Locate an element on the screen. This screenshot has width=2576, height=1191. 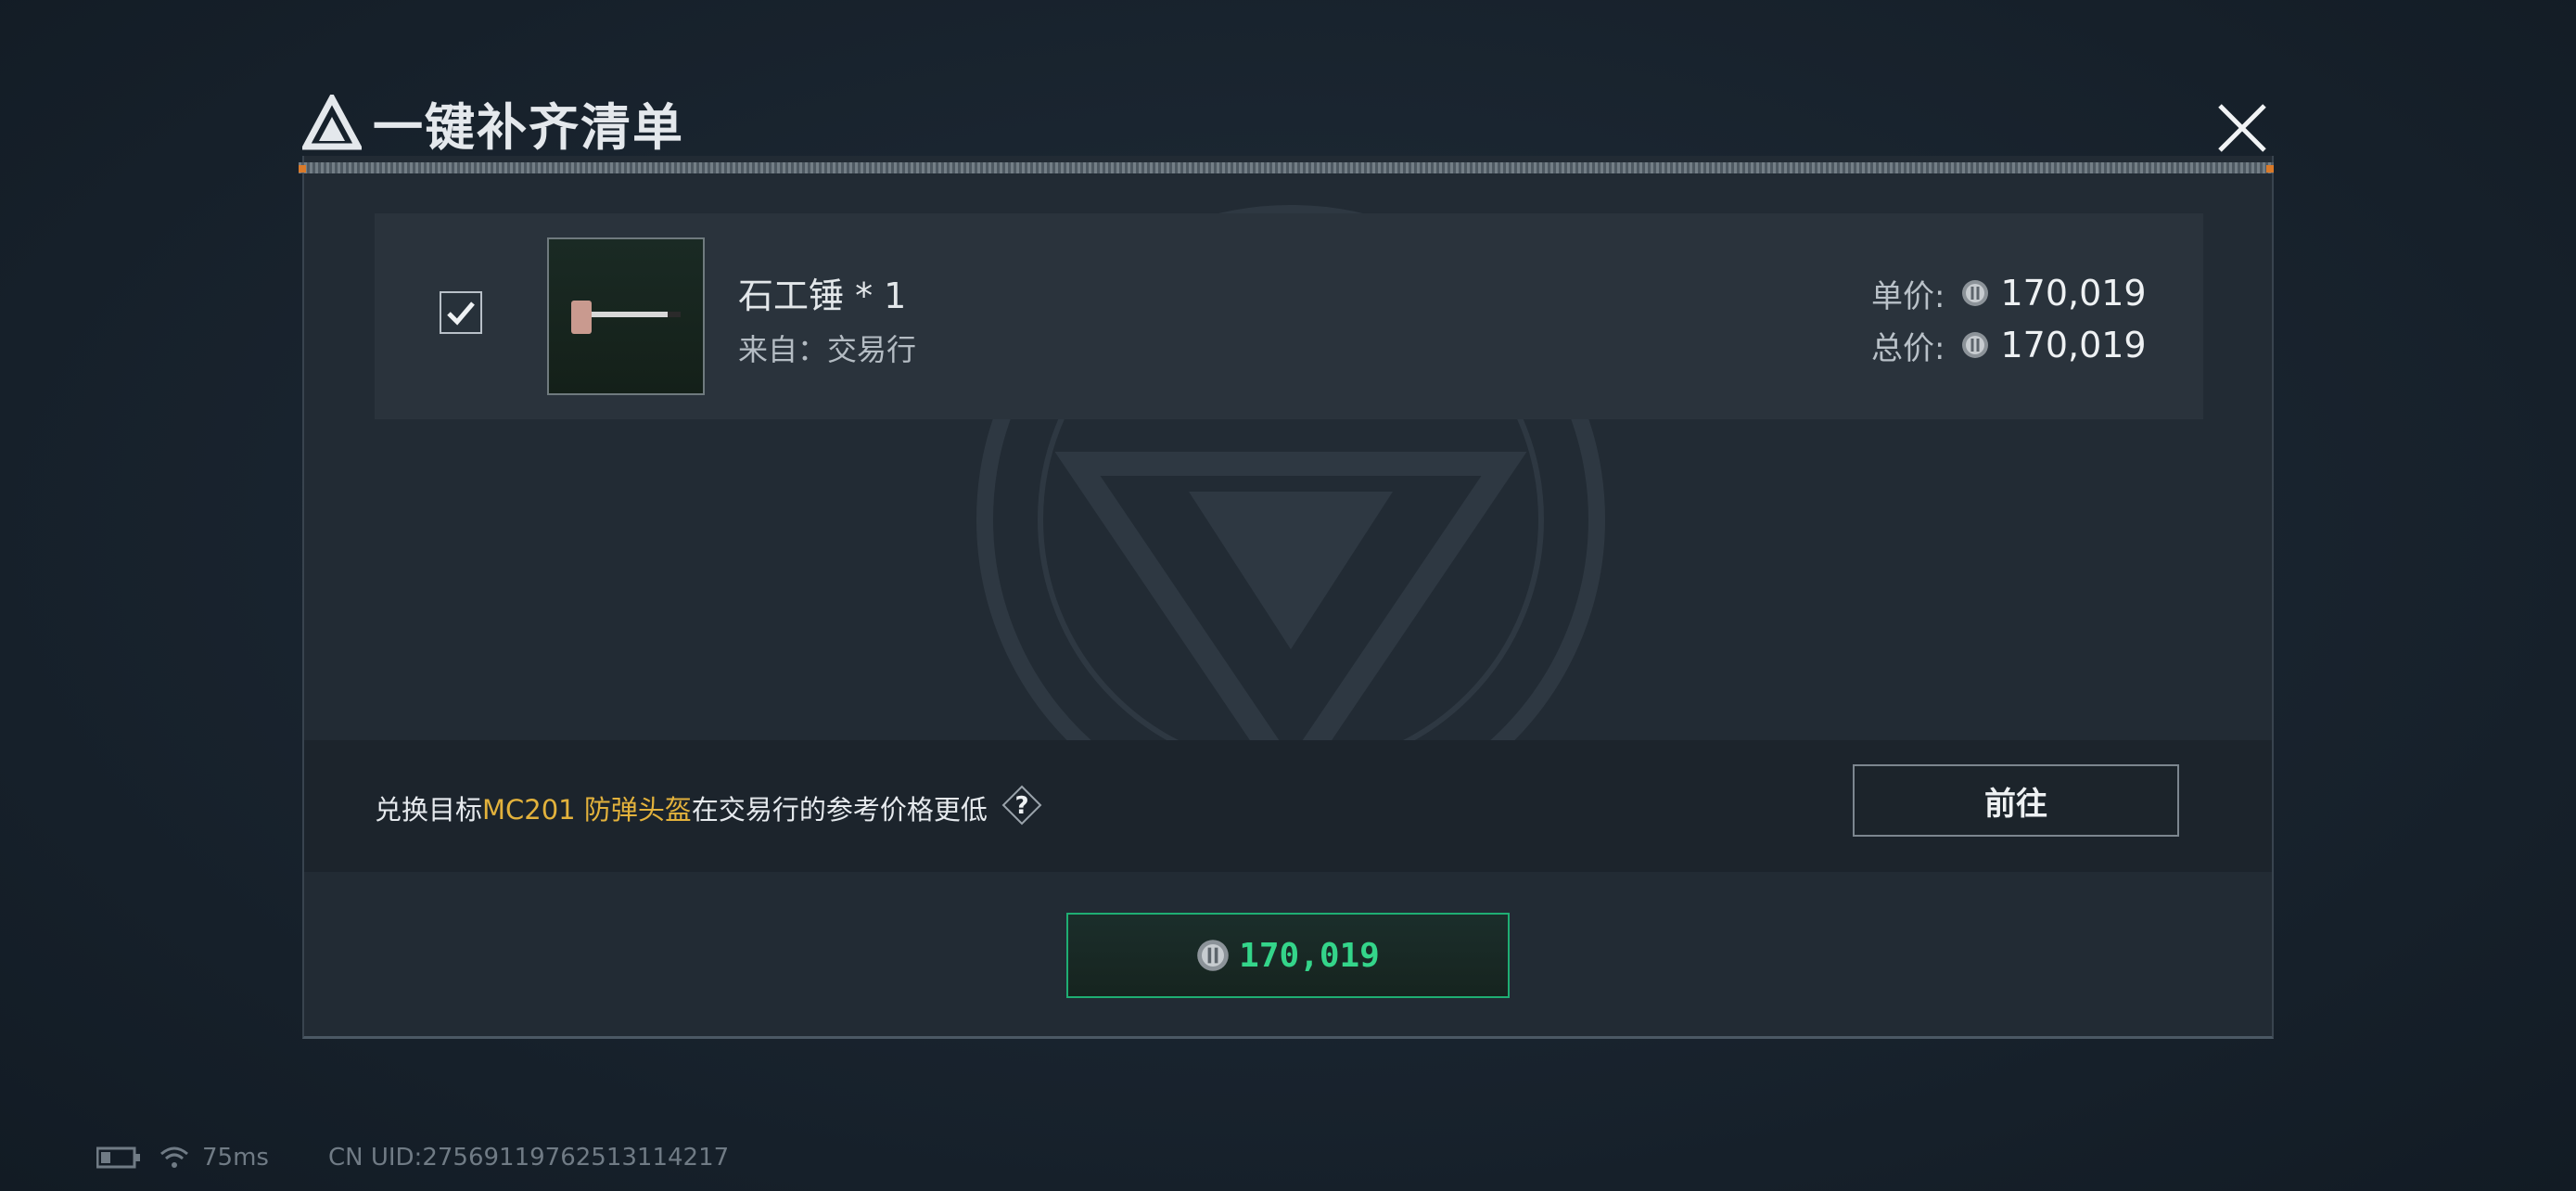
help-symbol: ? is located at coordinates (1021, 806).